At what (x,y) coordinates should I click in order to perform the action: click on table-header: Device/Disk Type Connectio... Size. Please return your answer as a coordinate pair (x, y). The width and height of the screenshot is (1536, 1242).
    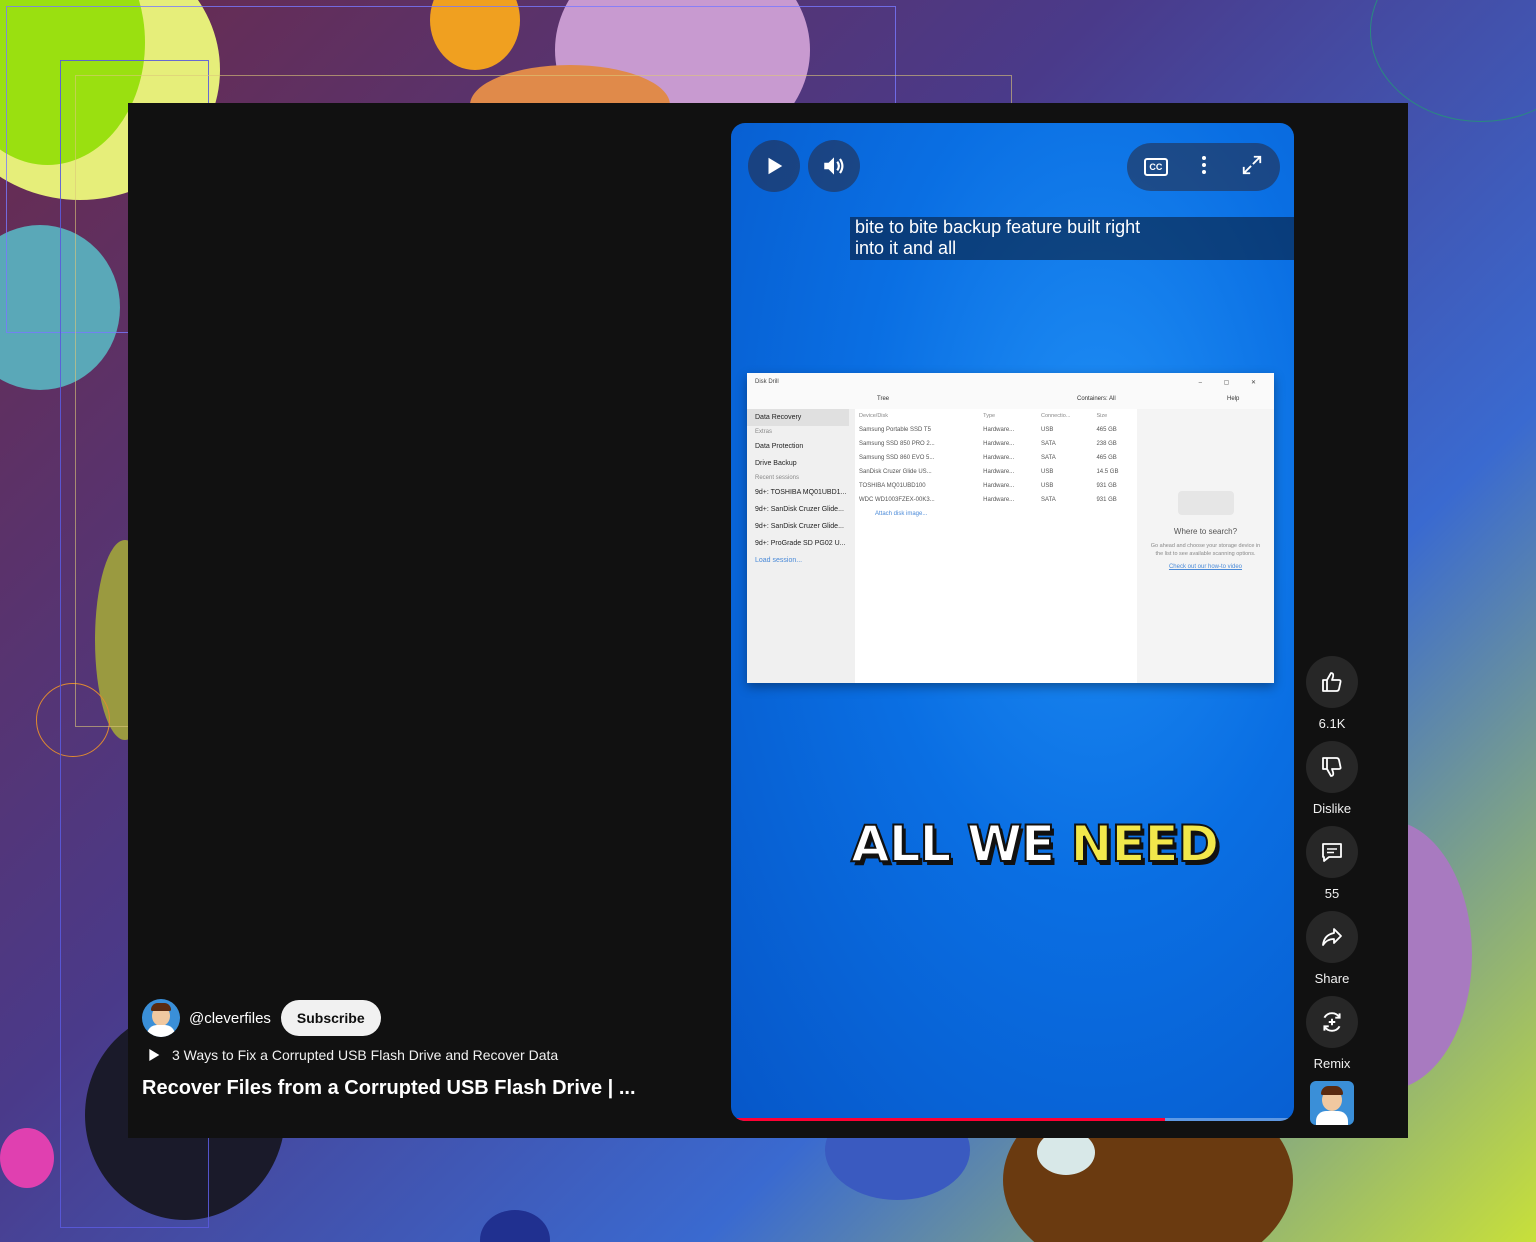
    Looking at the image, I should click on (996, 416).